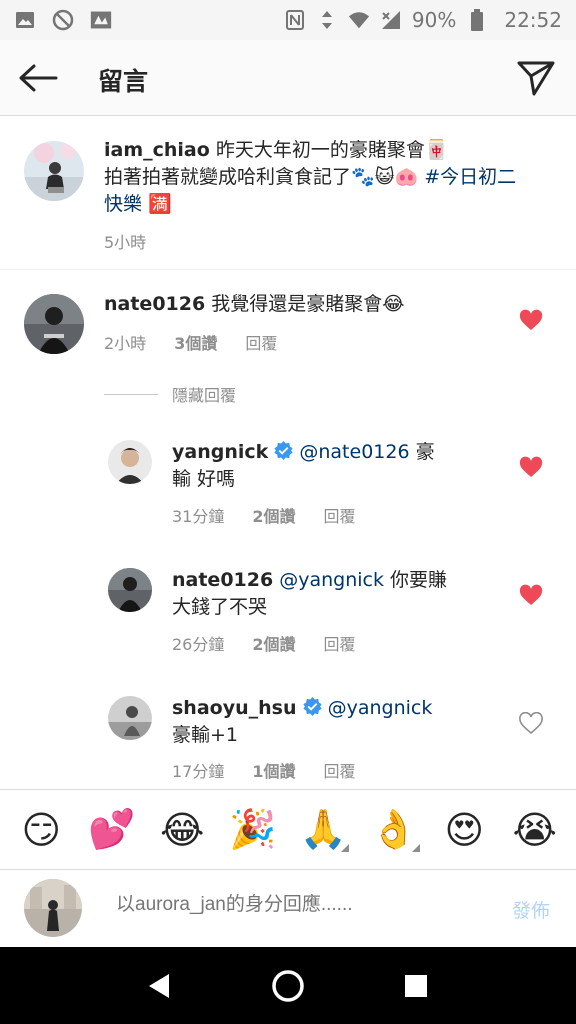 The image size is (576, 1024). I want to click on gallery-icon, so click(25, 20).